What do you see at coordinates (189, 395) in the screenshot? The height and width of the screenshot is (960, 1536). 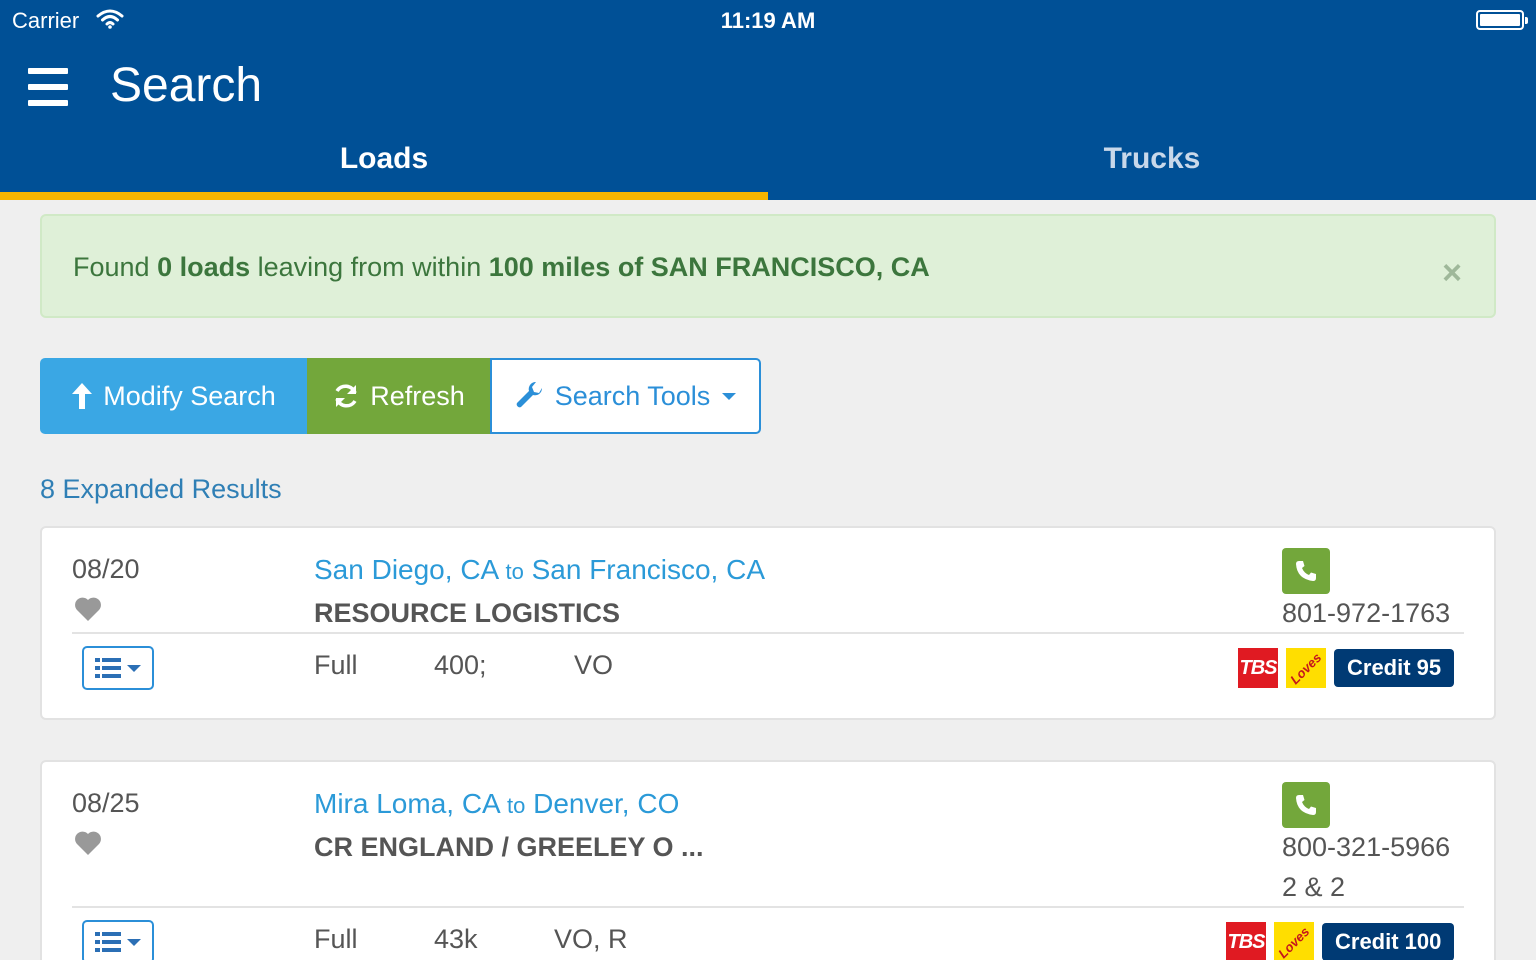 I see `modify-search-label: Modify Search` at bounding box center [189, 395].